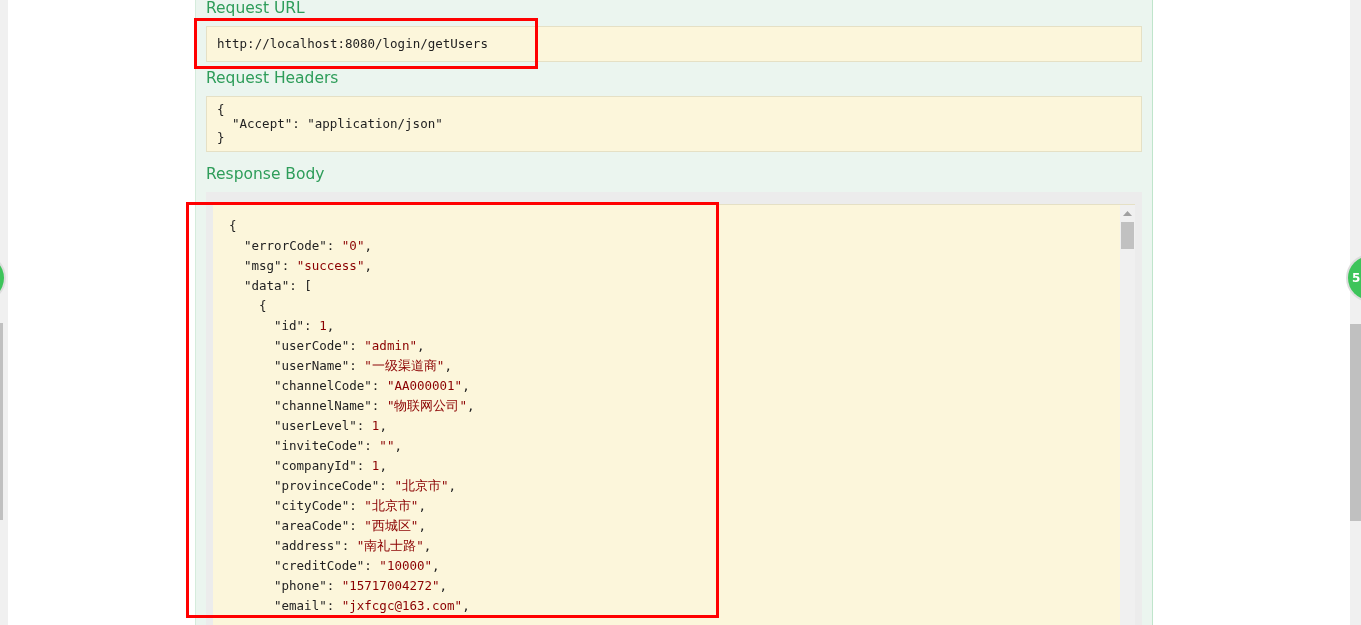  What do you see at coordinates (350, 526) in the screenshot?
I see `code-line: "areaCode": "西城区",` at bounding box center [350, 526].